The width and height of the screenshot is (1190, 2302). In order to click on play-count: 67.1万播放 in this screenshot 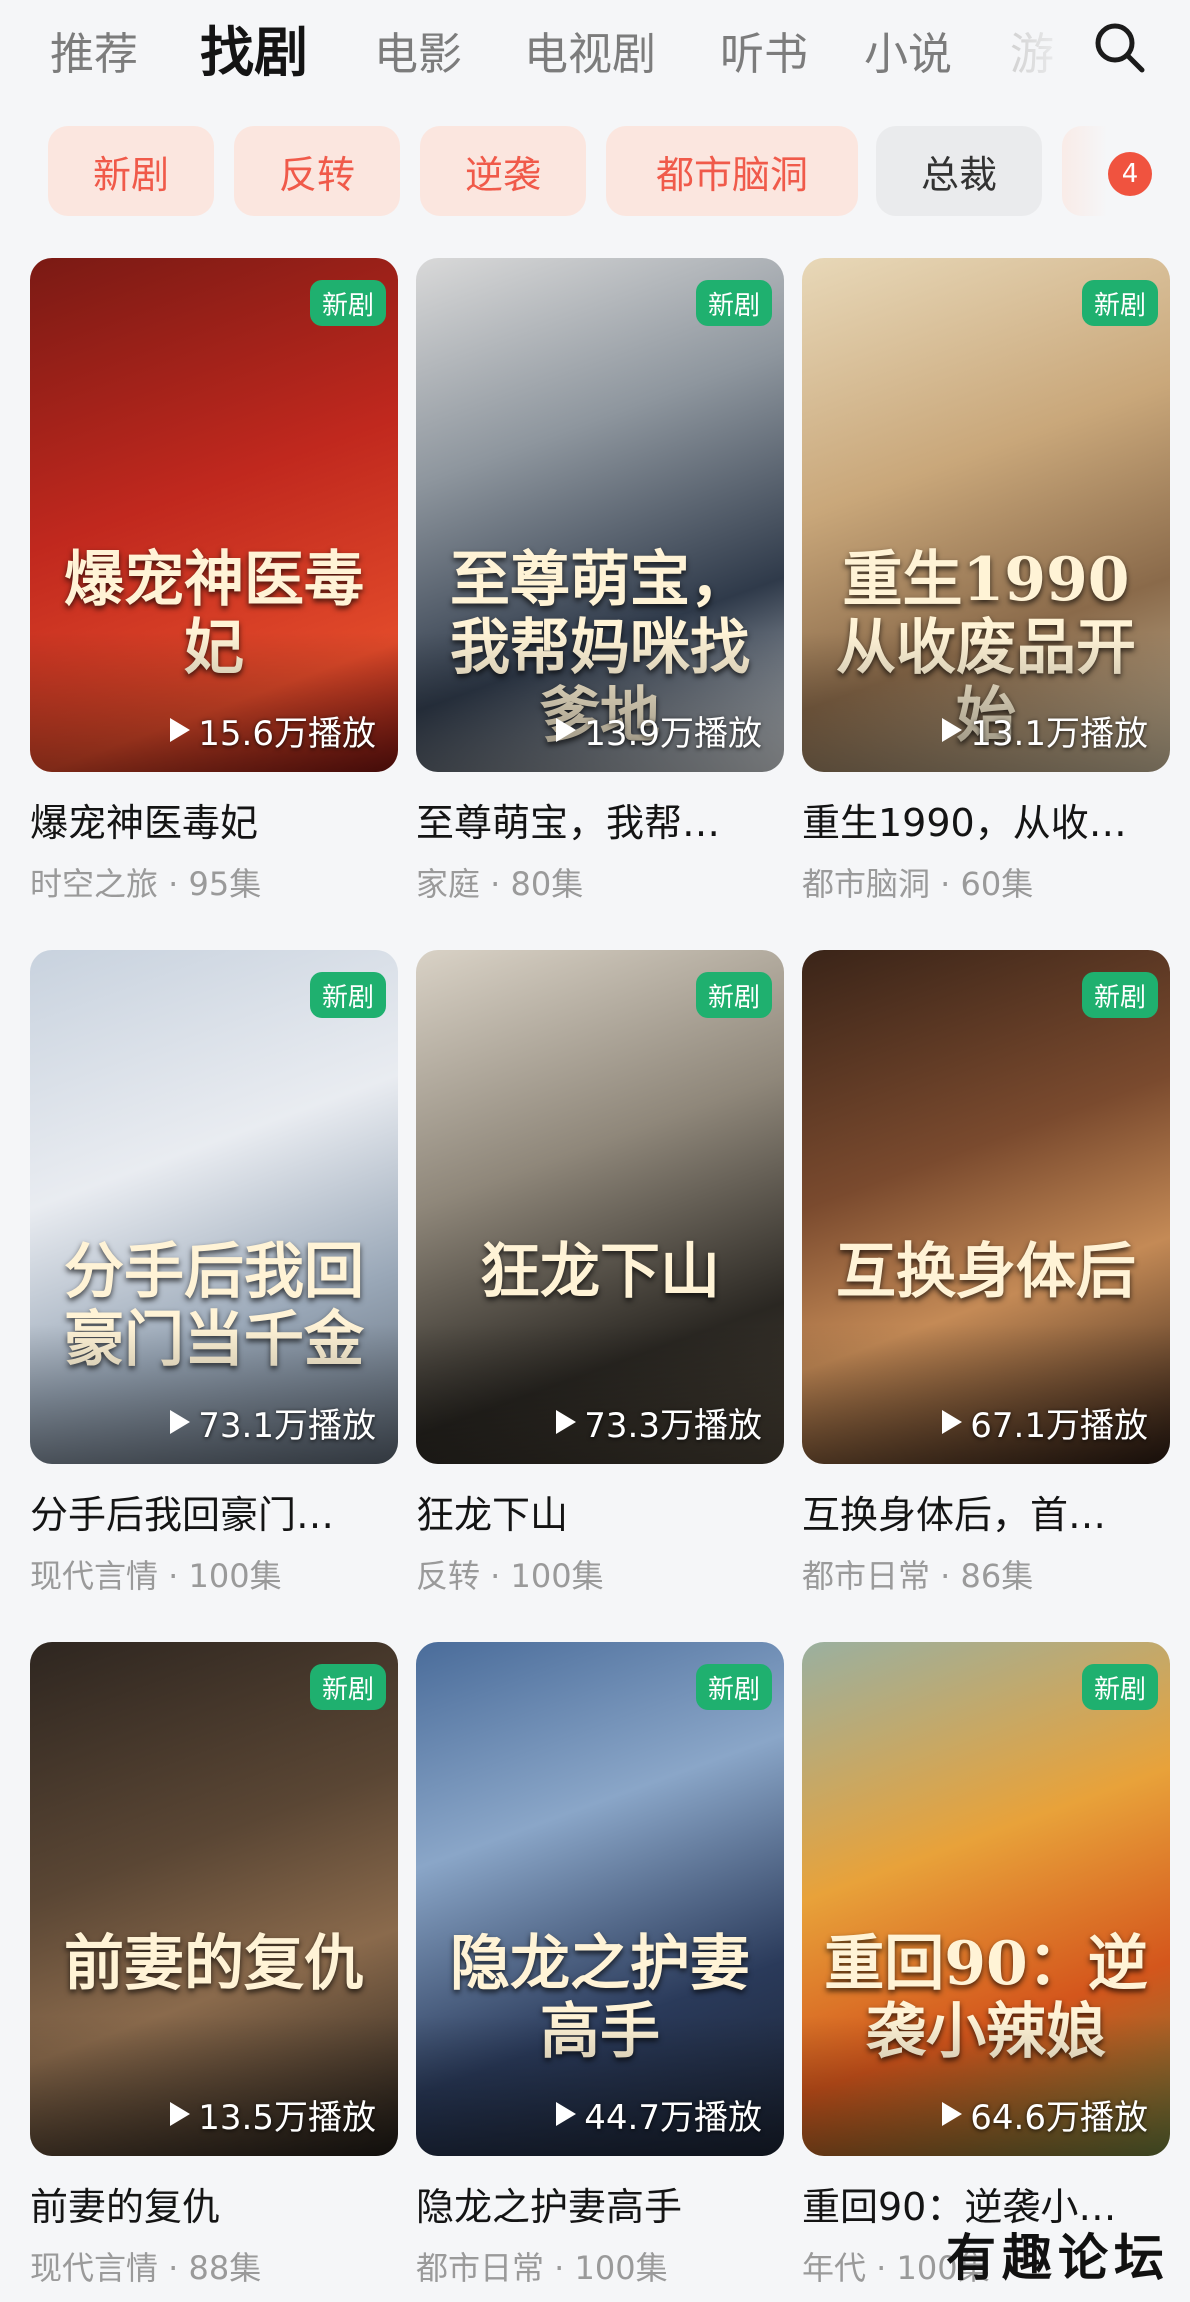, I will do `click(986, 1422)`.